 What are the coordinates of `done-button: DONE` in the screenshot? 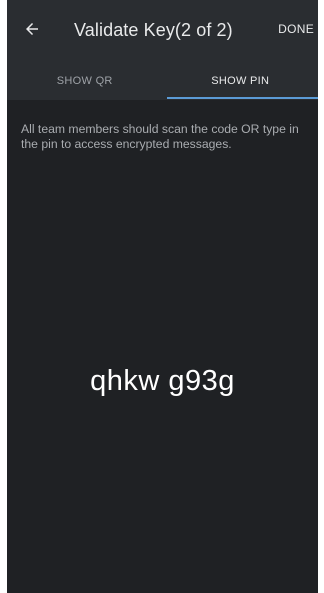 It's located at (296, 29).